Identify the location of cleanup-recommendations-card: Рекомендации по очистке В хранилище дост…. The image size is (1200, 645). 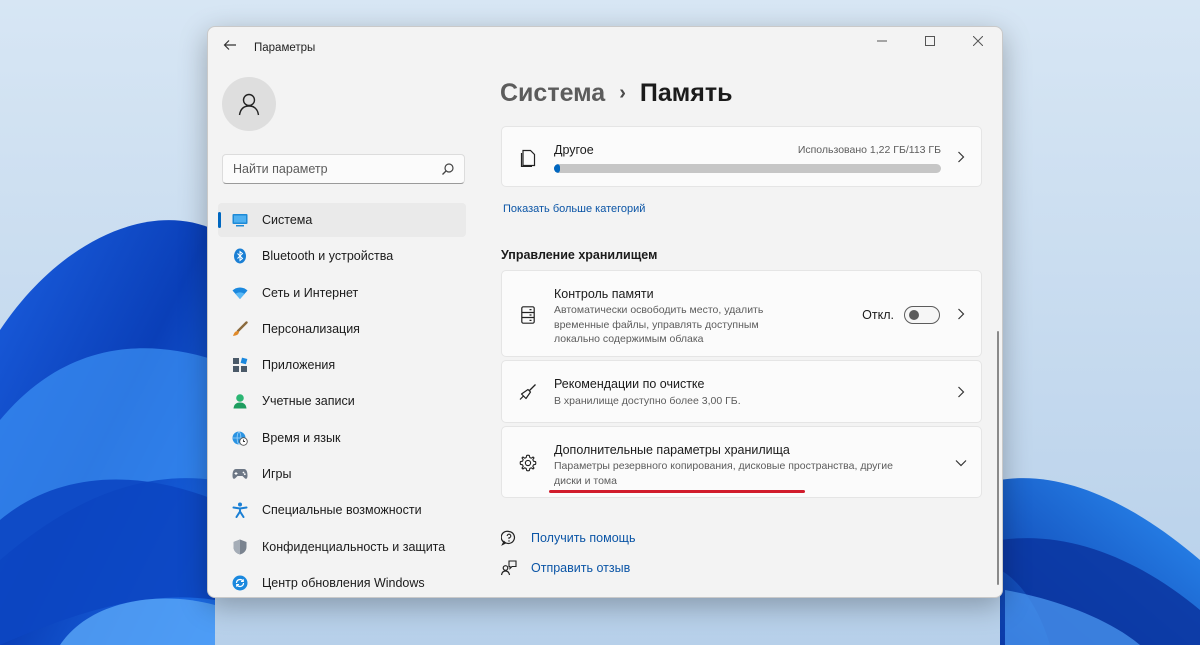
(741, 391).